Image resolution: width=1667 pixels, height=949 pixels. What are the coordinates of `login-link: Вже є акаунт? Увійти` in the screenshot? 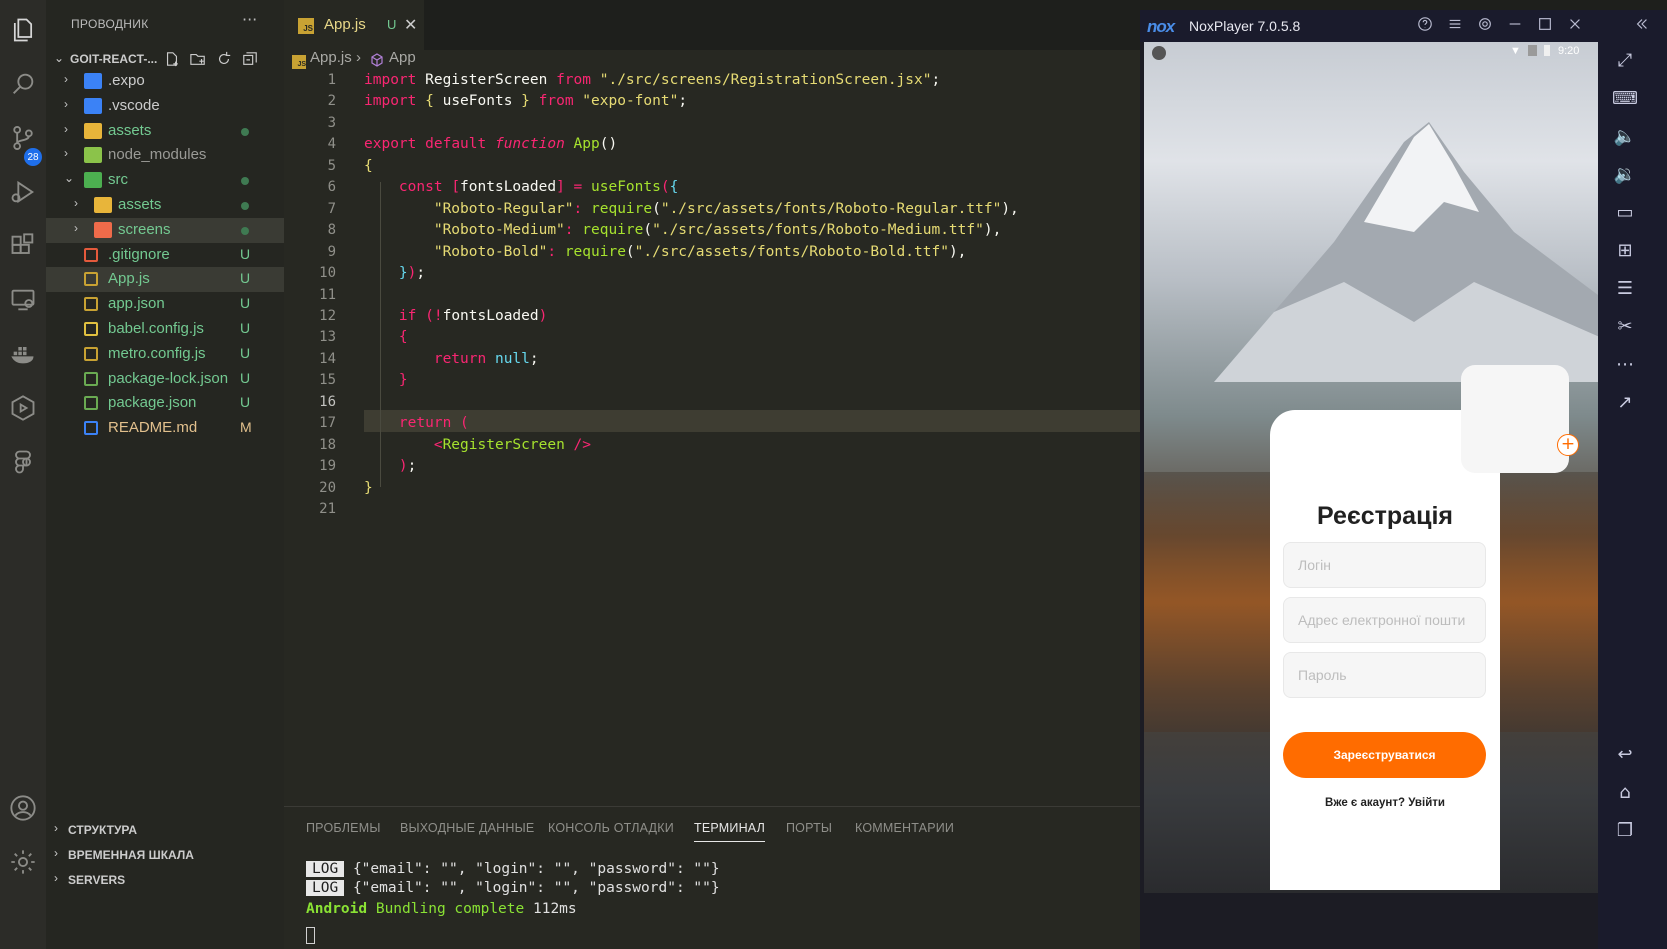 It's located at (1385, 803).